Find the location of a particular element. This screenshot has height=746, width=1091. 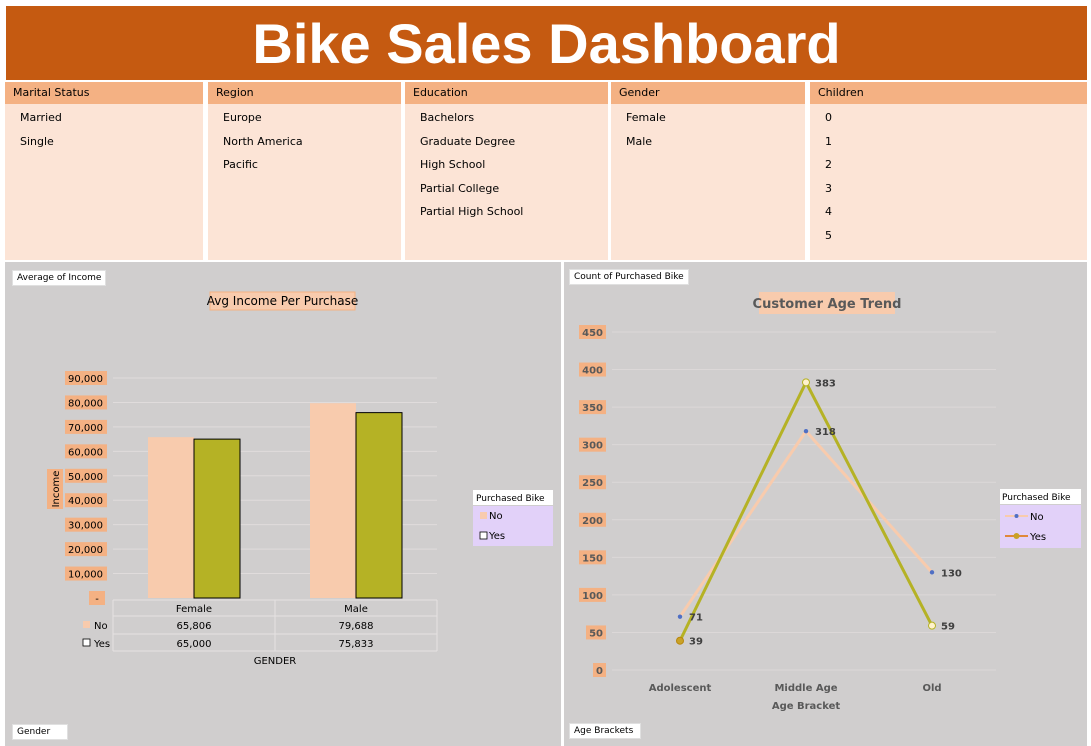

legend-swatch-no is located at coordinates (483, 515).